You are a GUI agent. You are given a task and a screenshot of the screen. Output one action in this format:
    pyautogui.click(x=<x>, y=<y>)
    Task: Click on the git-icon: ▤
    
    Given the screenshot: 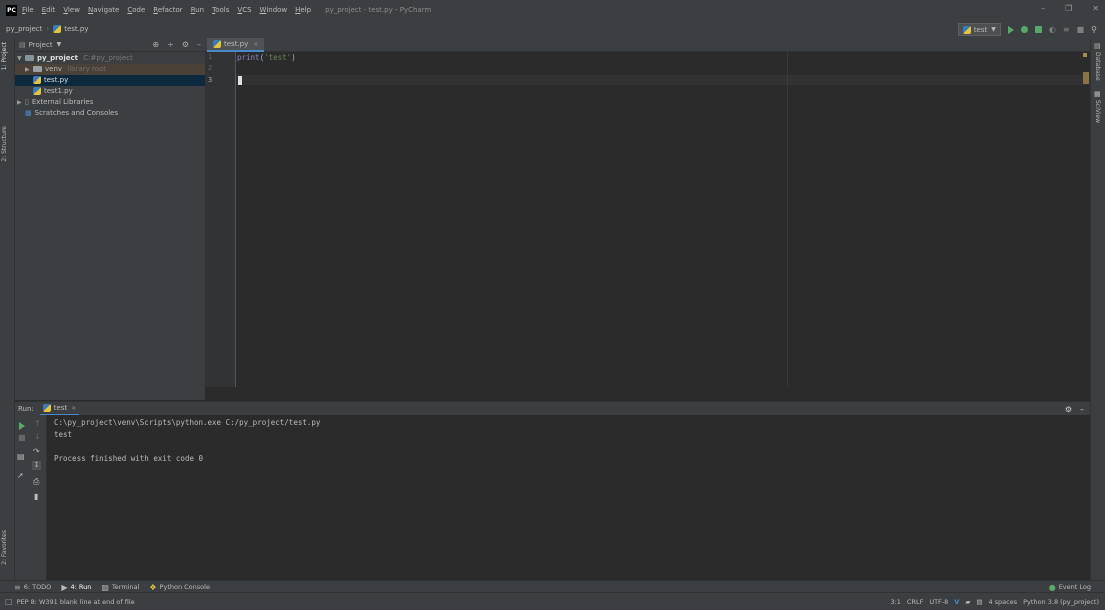 What is the action you would take?
    pyautogui.click(x=979, y=602)
    